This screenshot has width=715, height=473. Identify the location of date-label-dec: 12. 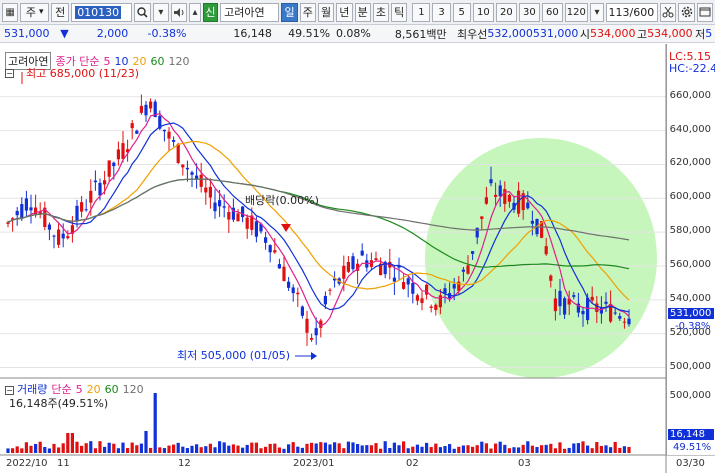
(184, 463).